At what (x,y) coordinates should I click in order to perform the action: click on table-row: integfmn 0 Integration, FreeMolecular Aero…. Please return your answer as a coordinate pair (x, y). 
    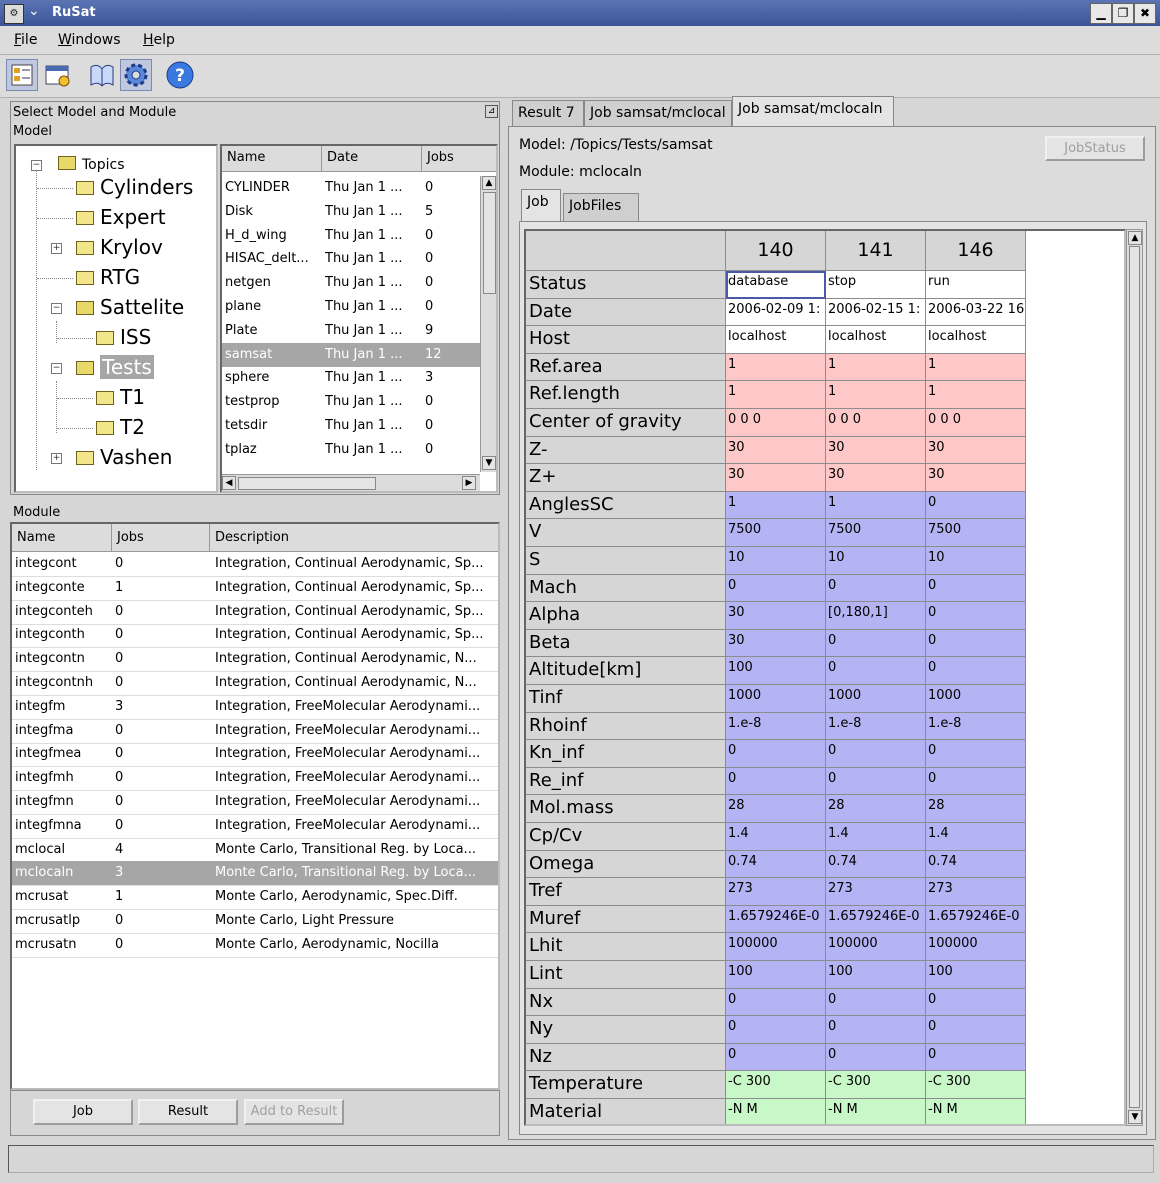
    Looking at the image, I should click on (255, 802).